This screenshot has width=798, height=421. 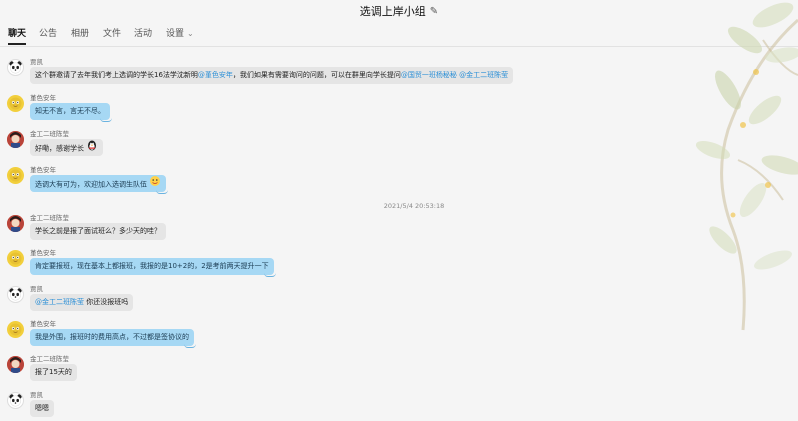 What do you see at coordinates (392, 11) in the screenshot?
I see `window-title: 选调上岸小组` at bounding box center [392, 11].